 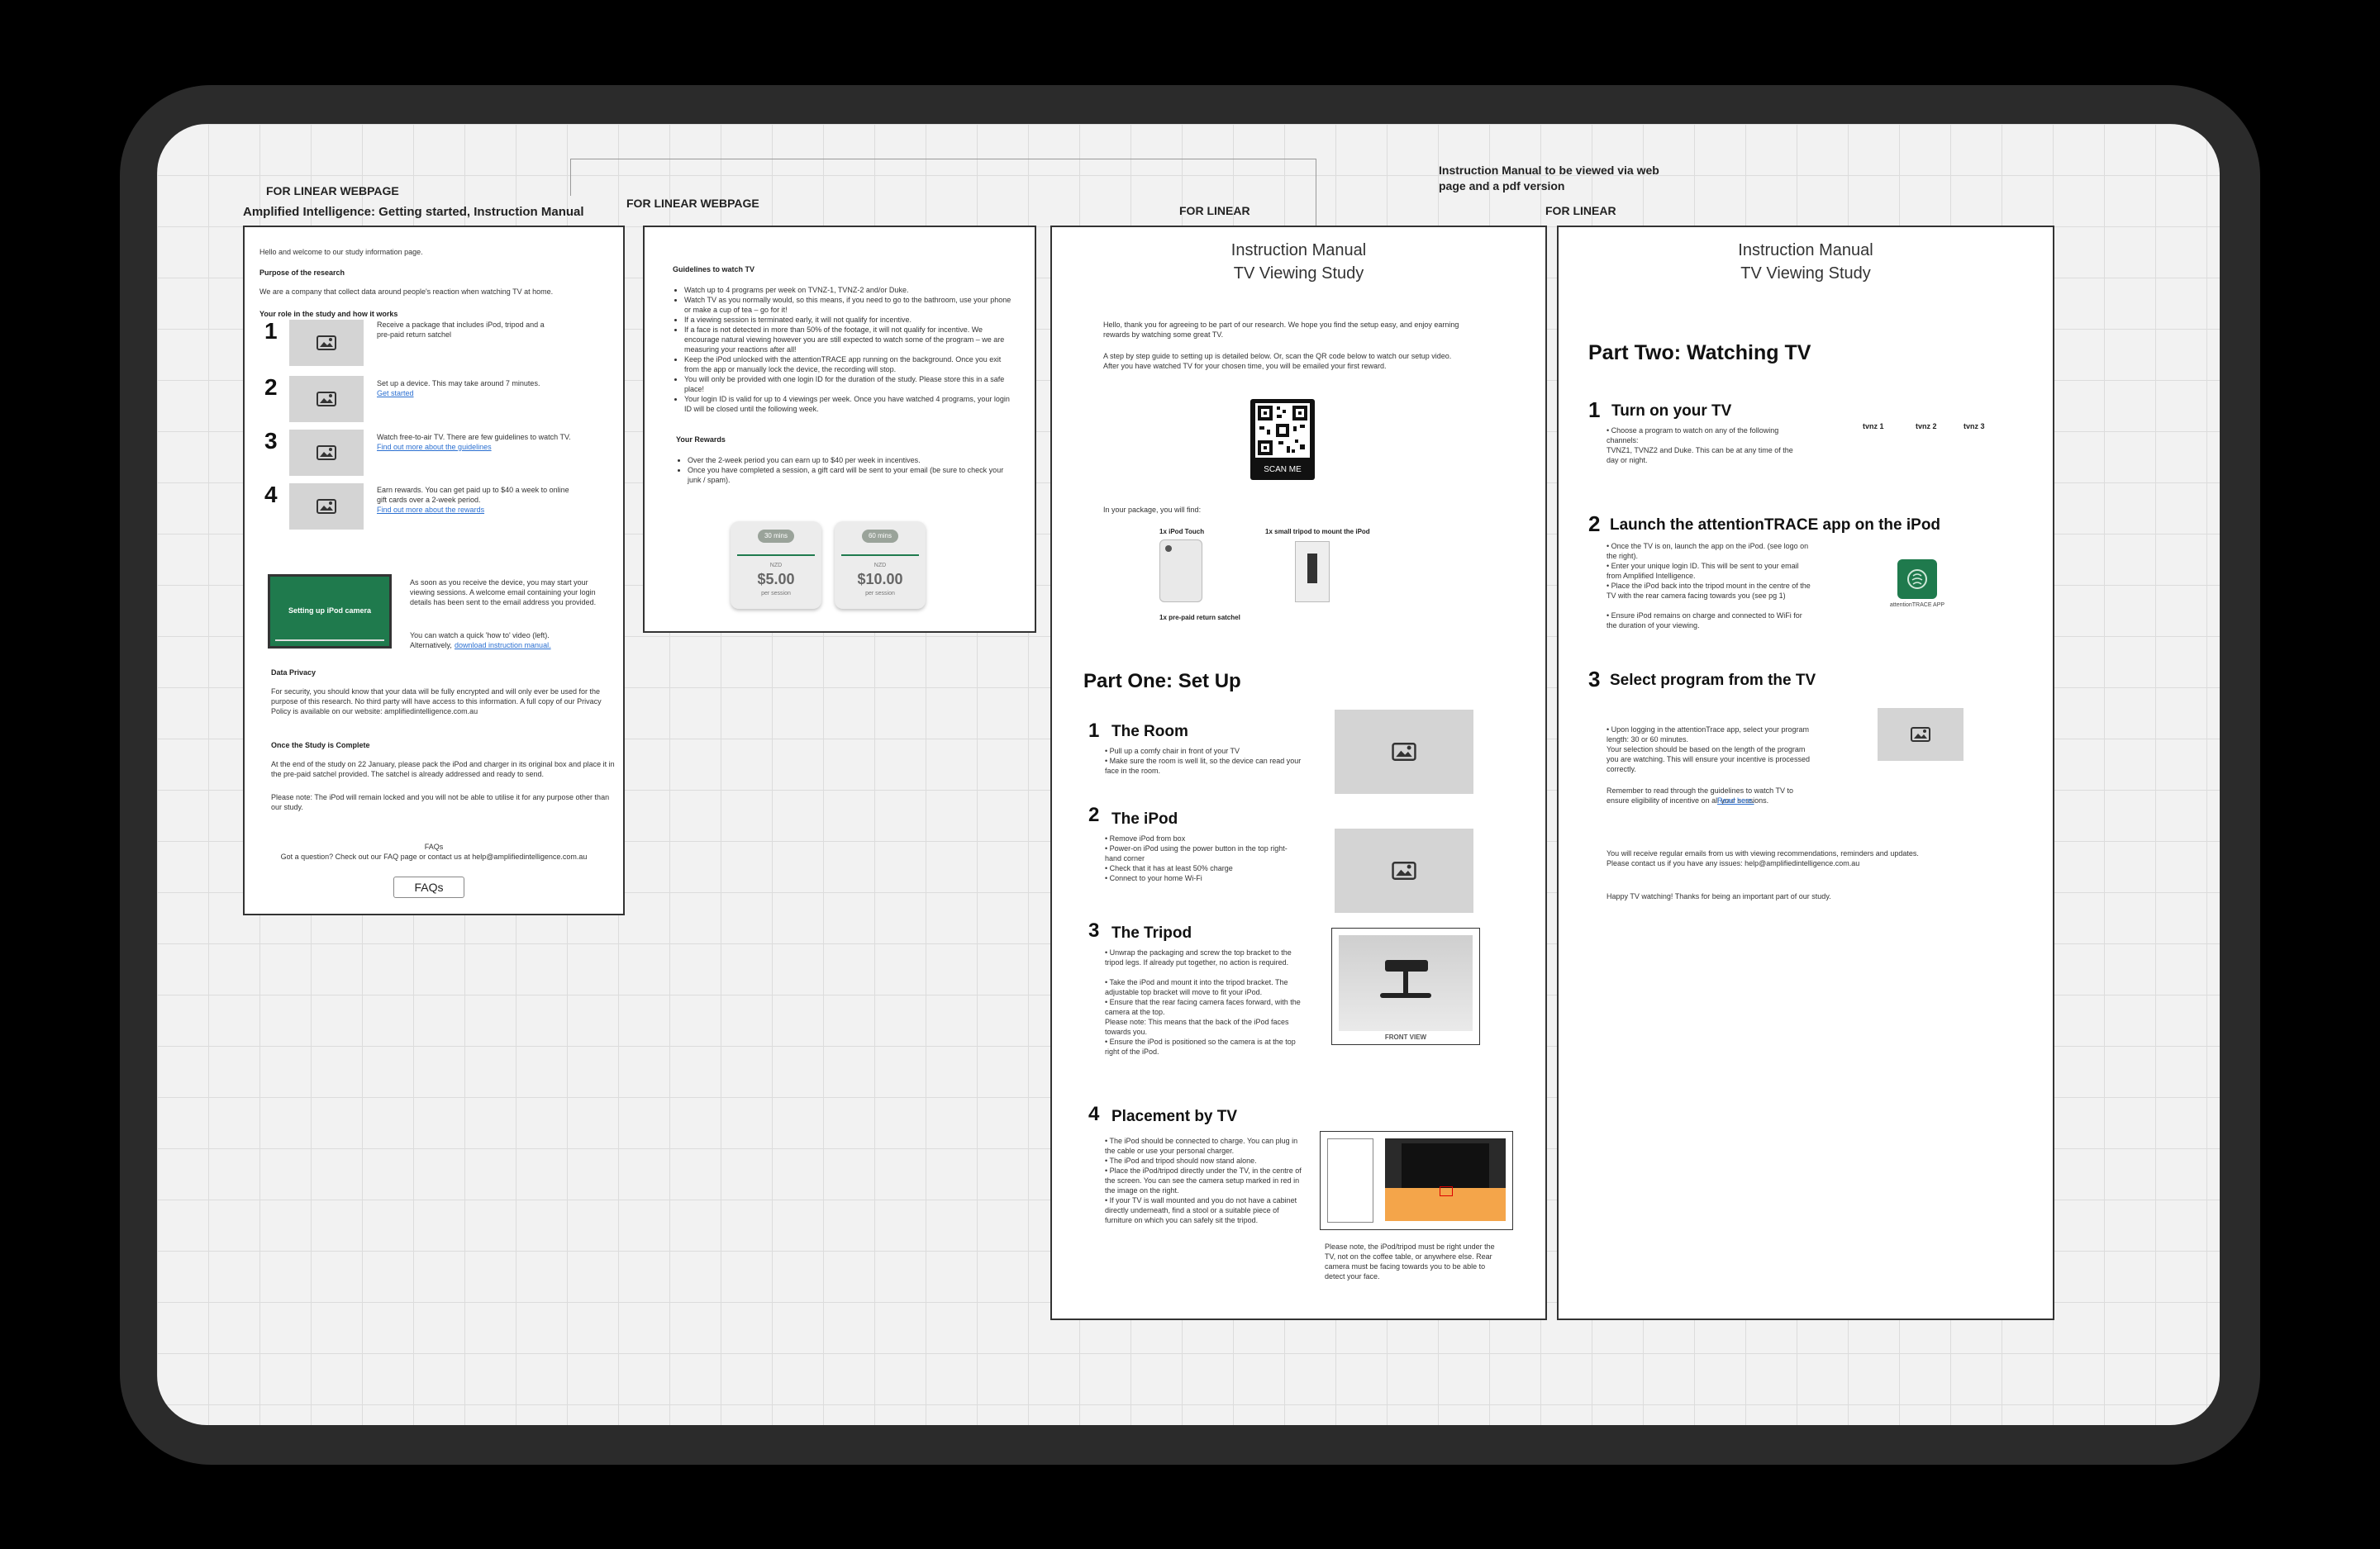 I want to click on channel-logo-duke: tvnz 3, so click(x=1974, y=426).